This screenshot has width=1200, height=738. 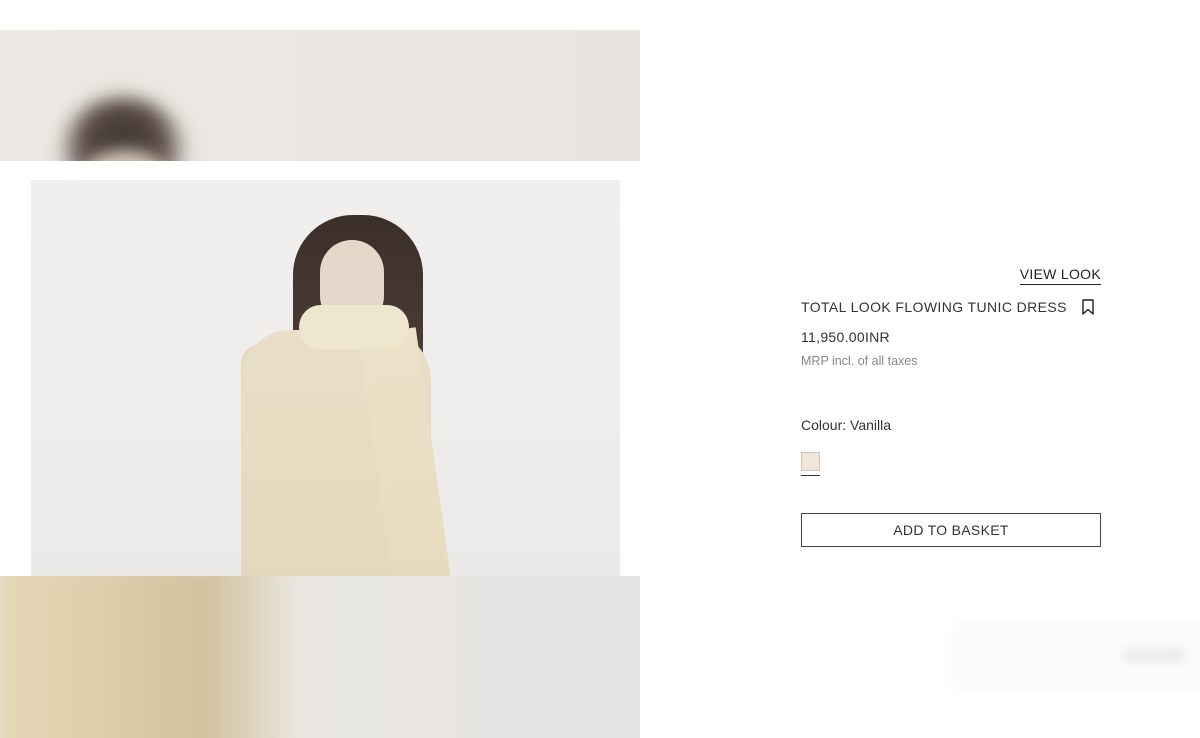 What do you see at coordinates (320, 95) in the screenshot?
I see `product-image-top-blurred` at bounding box center [320, 95].